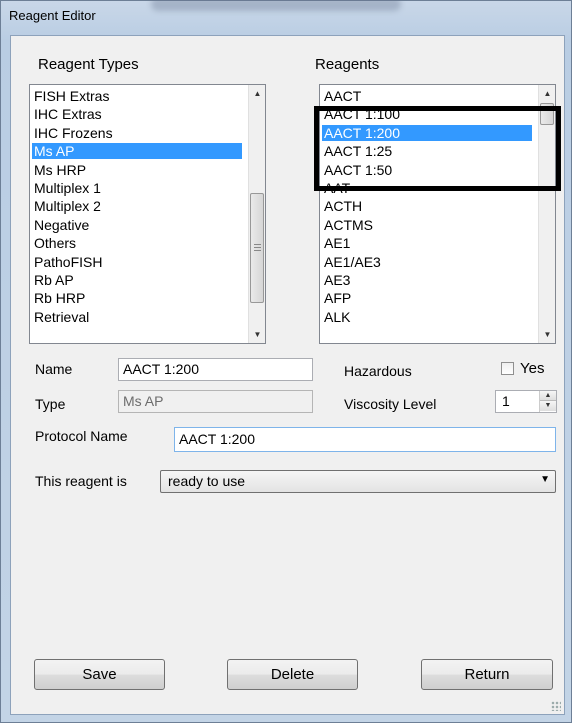 This screenshot has width=572, height=723. What do you see at coordinates (207, 481) in the screenshot?
I see `reagent-status-value: ready to use` at bounding box center [207, 481].